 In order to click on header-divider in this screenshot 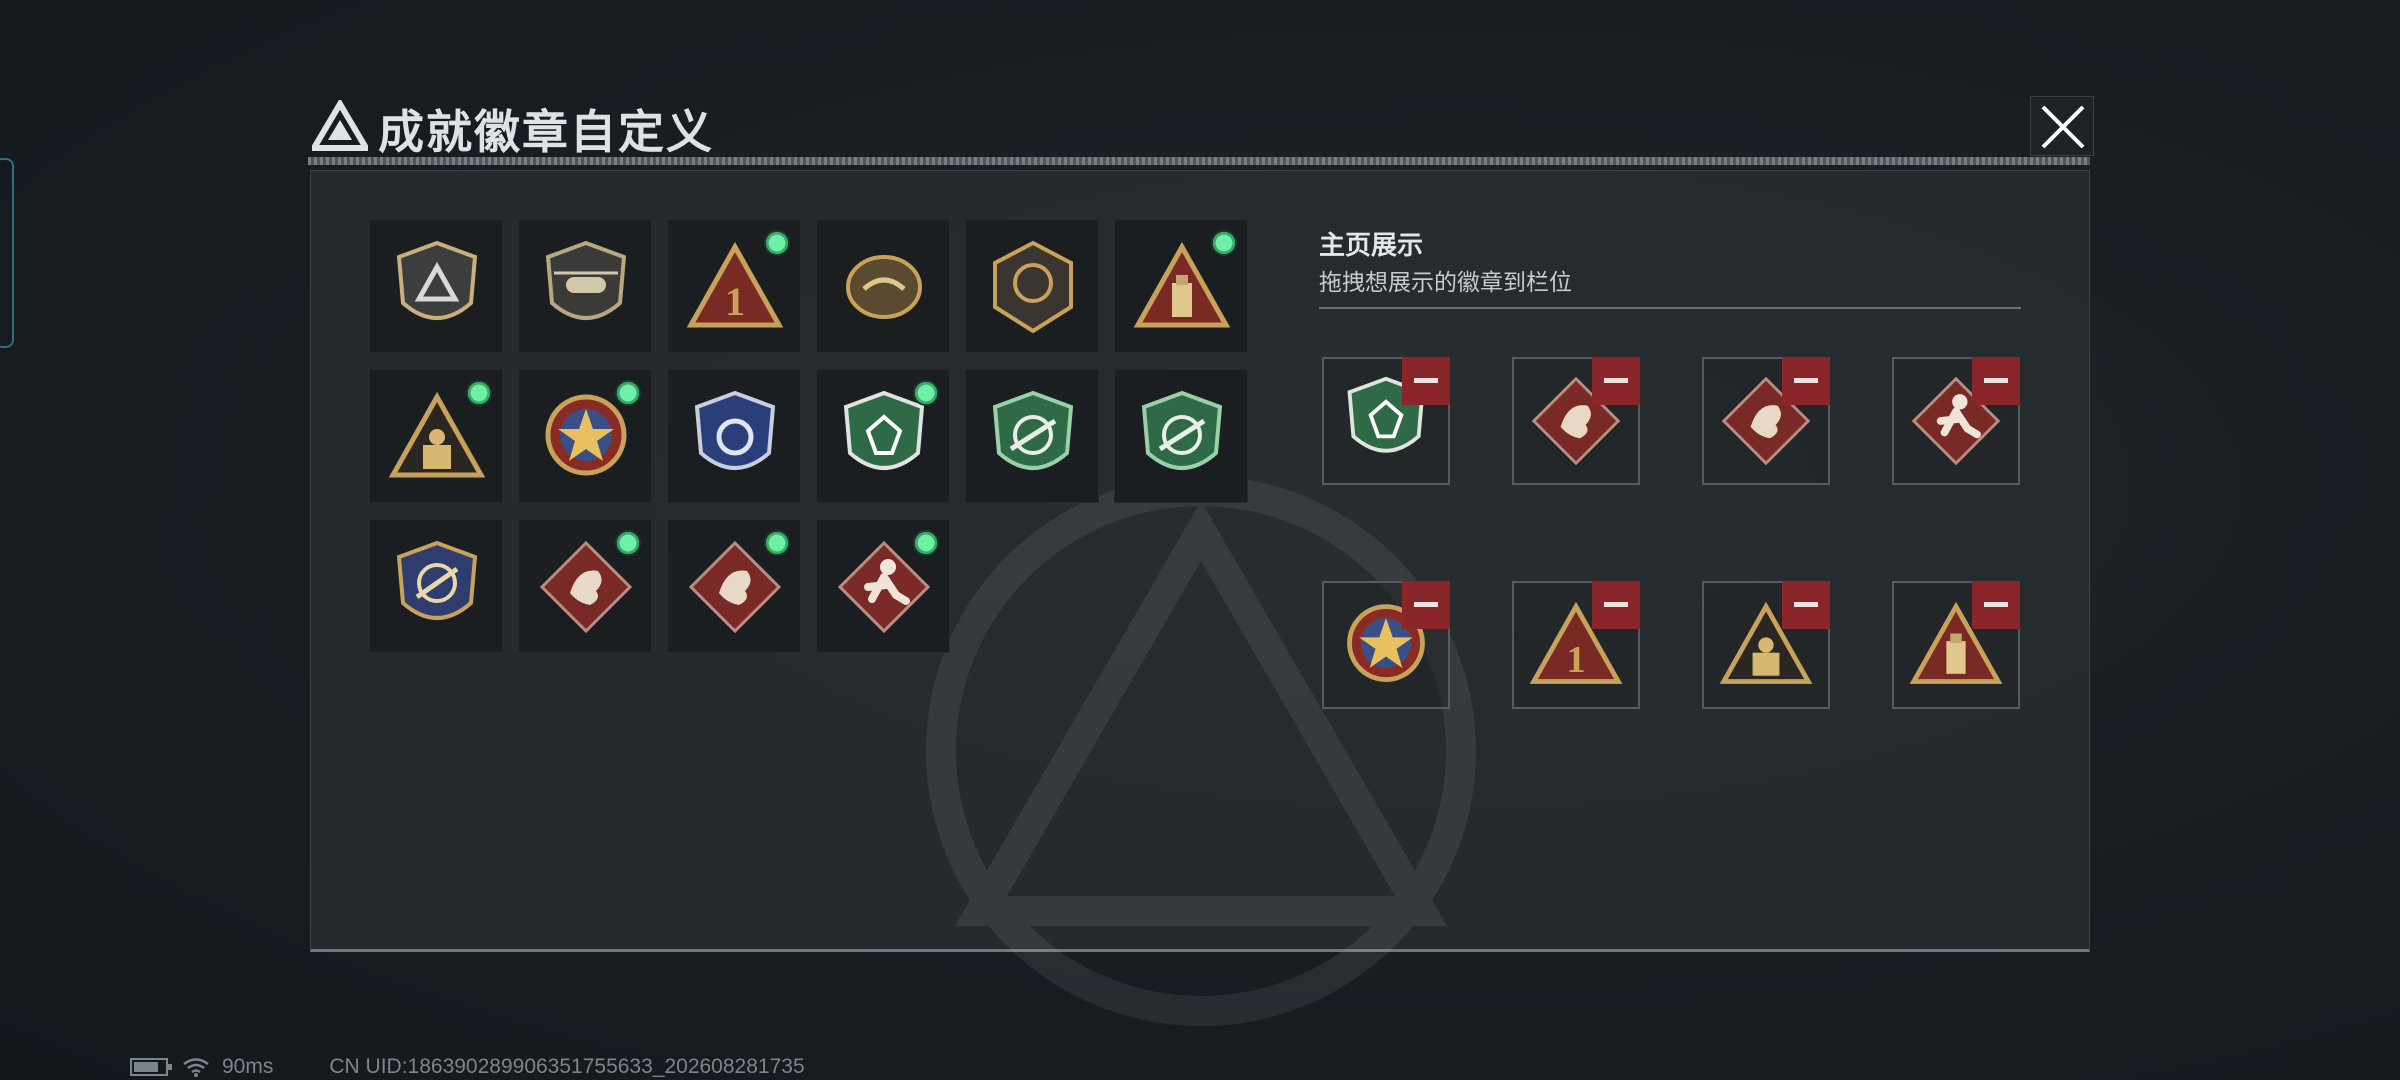, I will do `click(1199, 161)`.